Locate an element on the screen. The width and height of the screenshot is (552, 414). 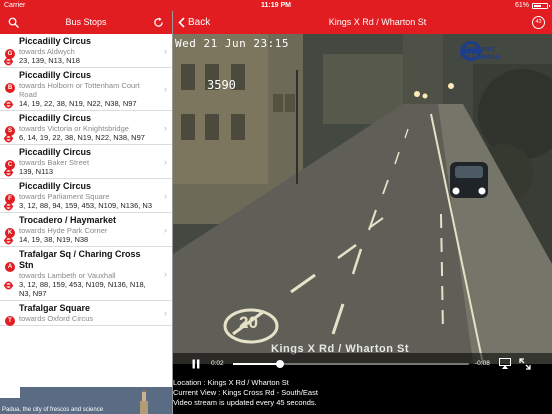
stop-routes: 139, N113 is located at coordinates (36, 171).